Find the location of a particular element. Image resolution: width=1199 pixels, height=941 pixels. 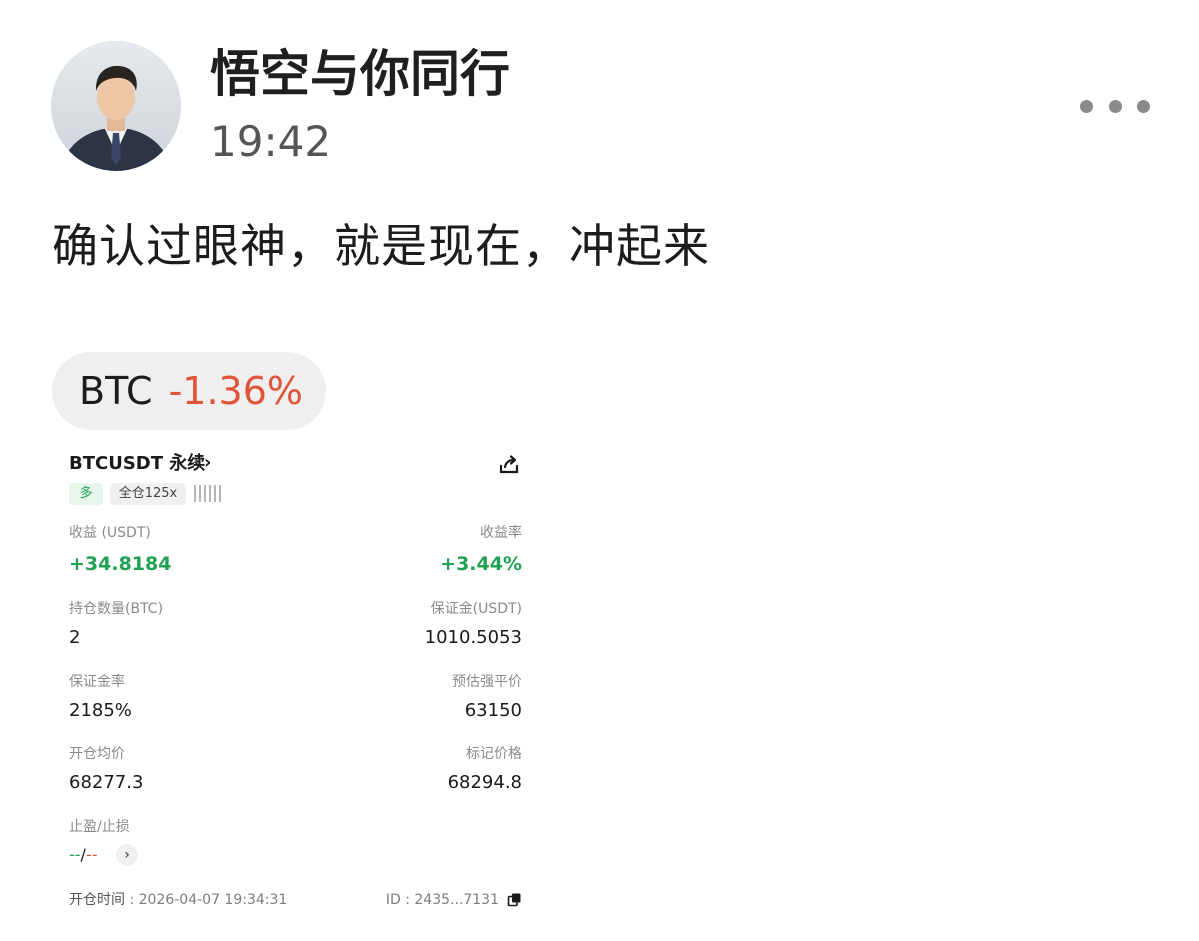

liq-price-label: 预估强平价 is located at coordinates (487, 682).